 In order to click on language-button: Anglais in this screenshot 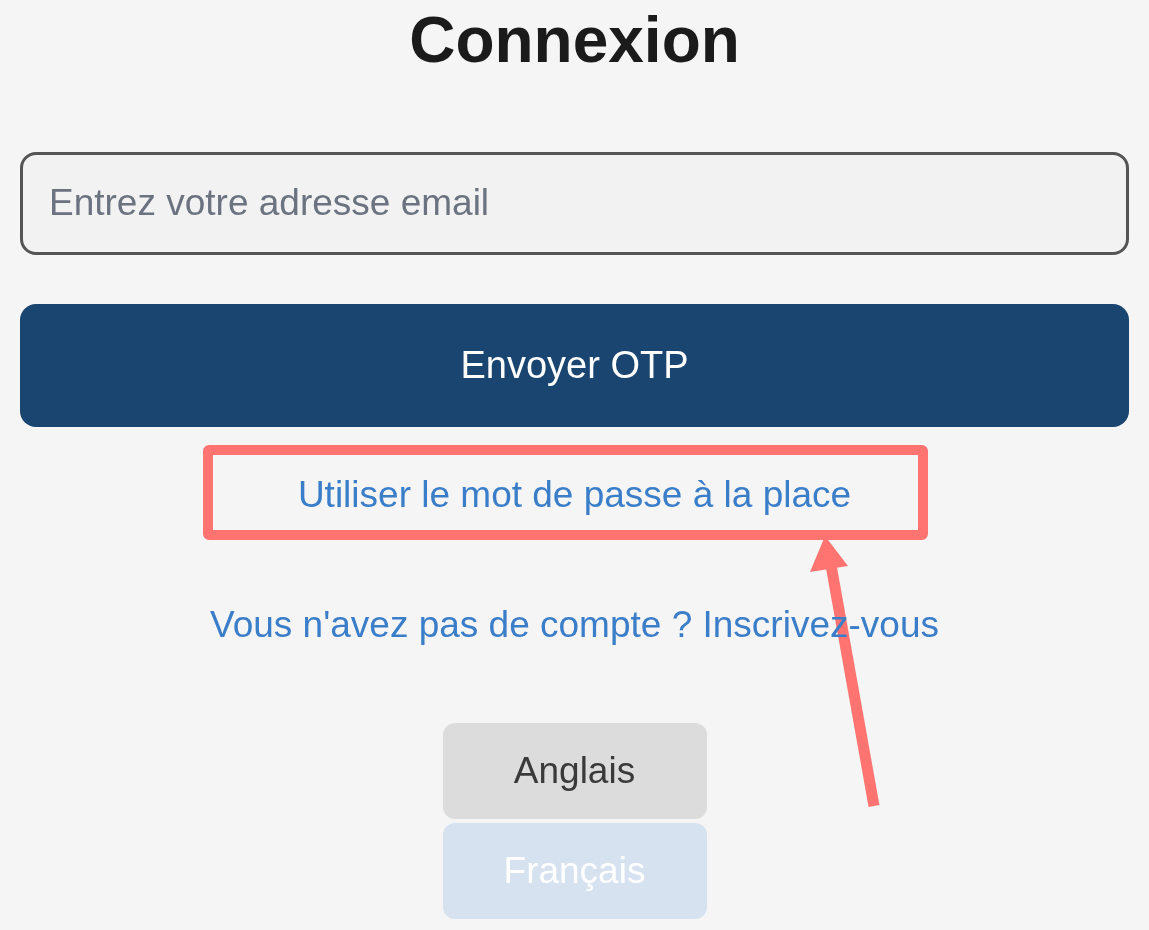, I will do `click(574, 770)`.